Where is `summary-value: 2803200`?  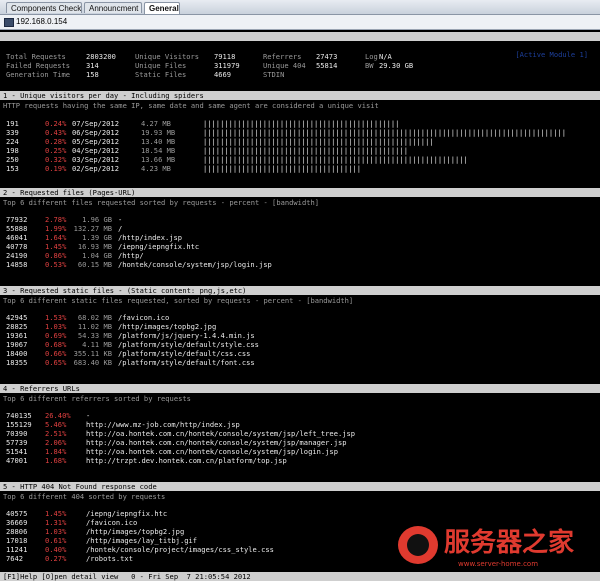 summary-value: 2803200 is located at coordinates (101, 56).